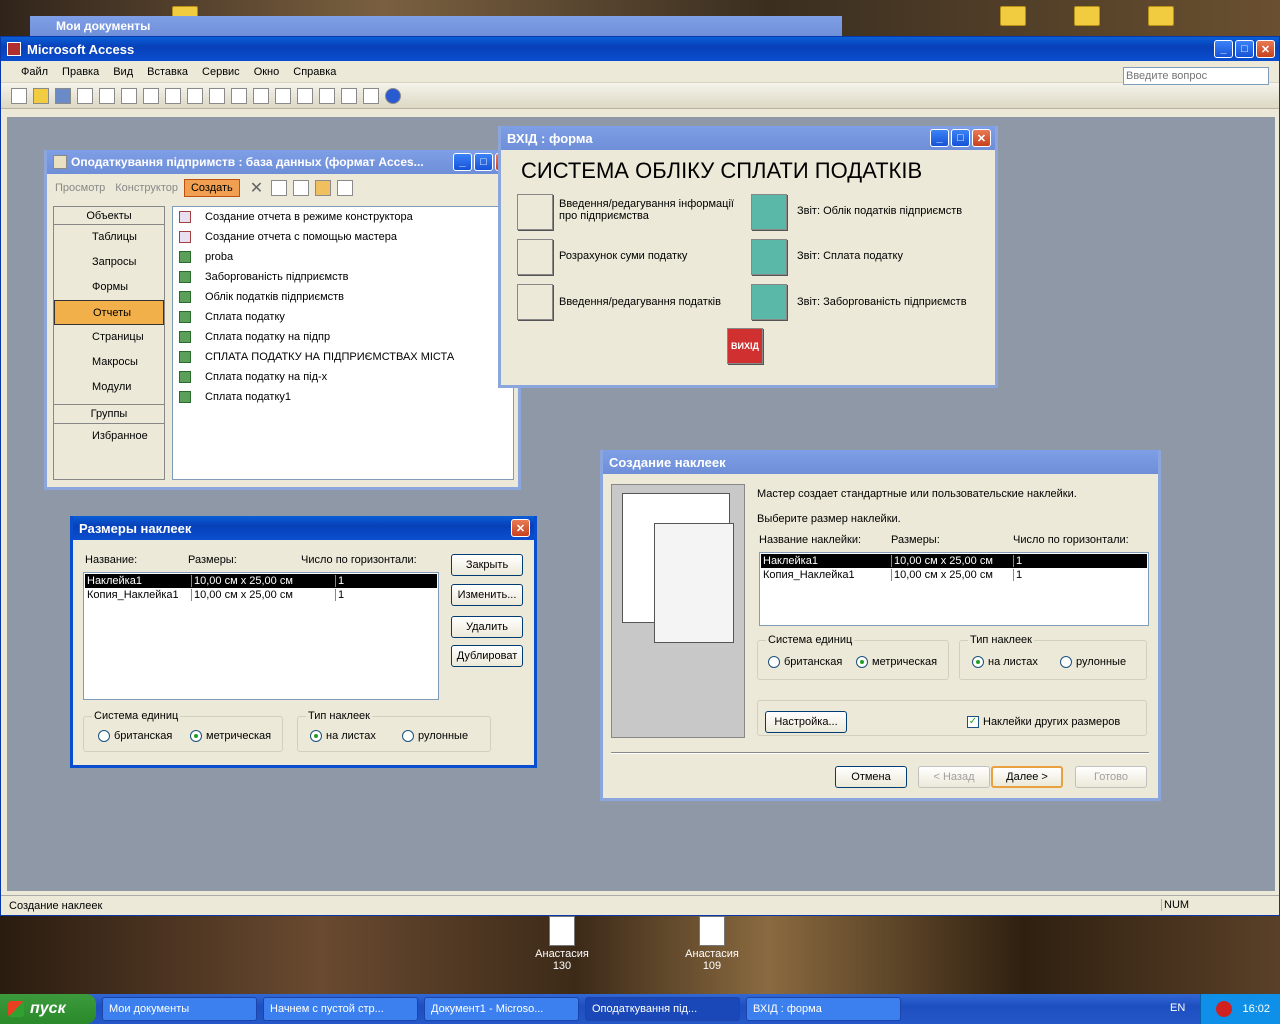 This screenshot has height=1024, width=1280. I want to click on menu-tools: Сервис, so click(221, 72).